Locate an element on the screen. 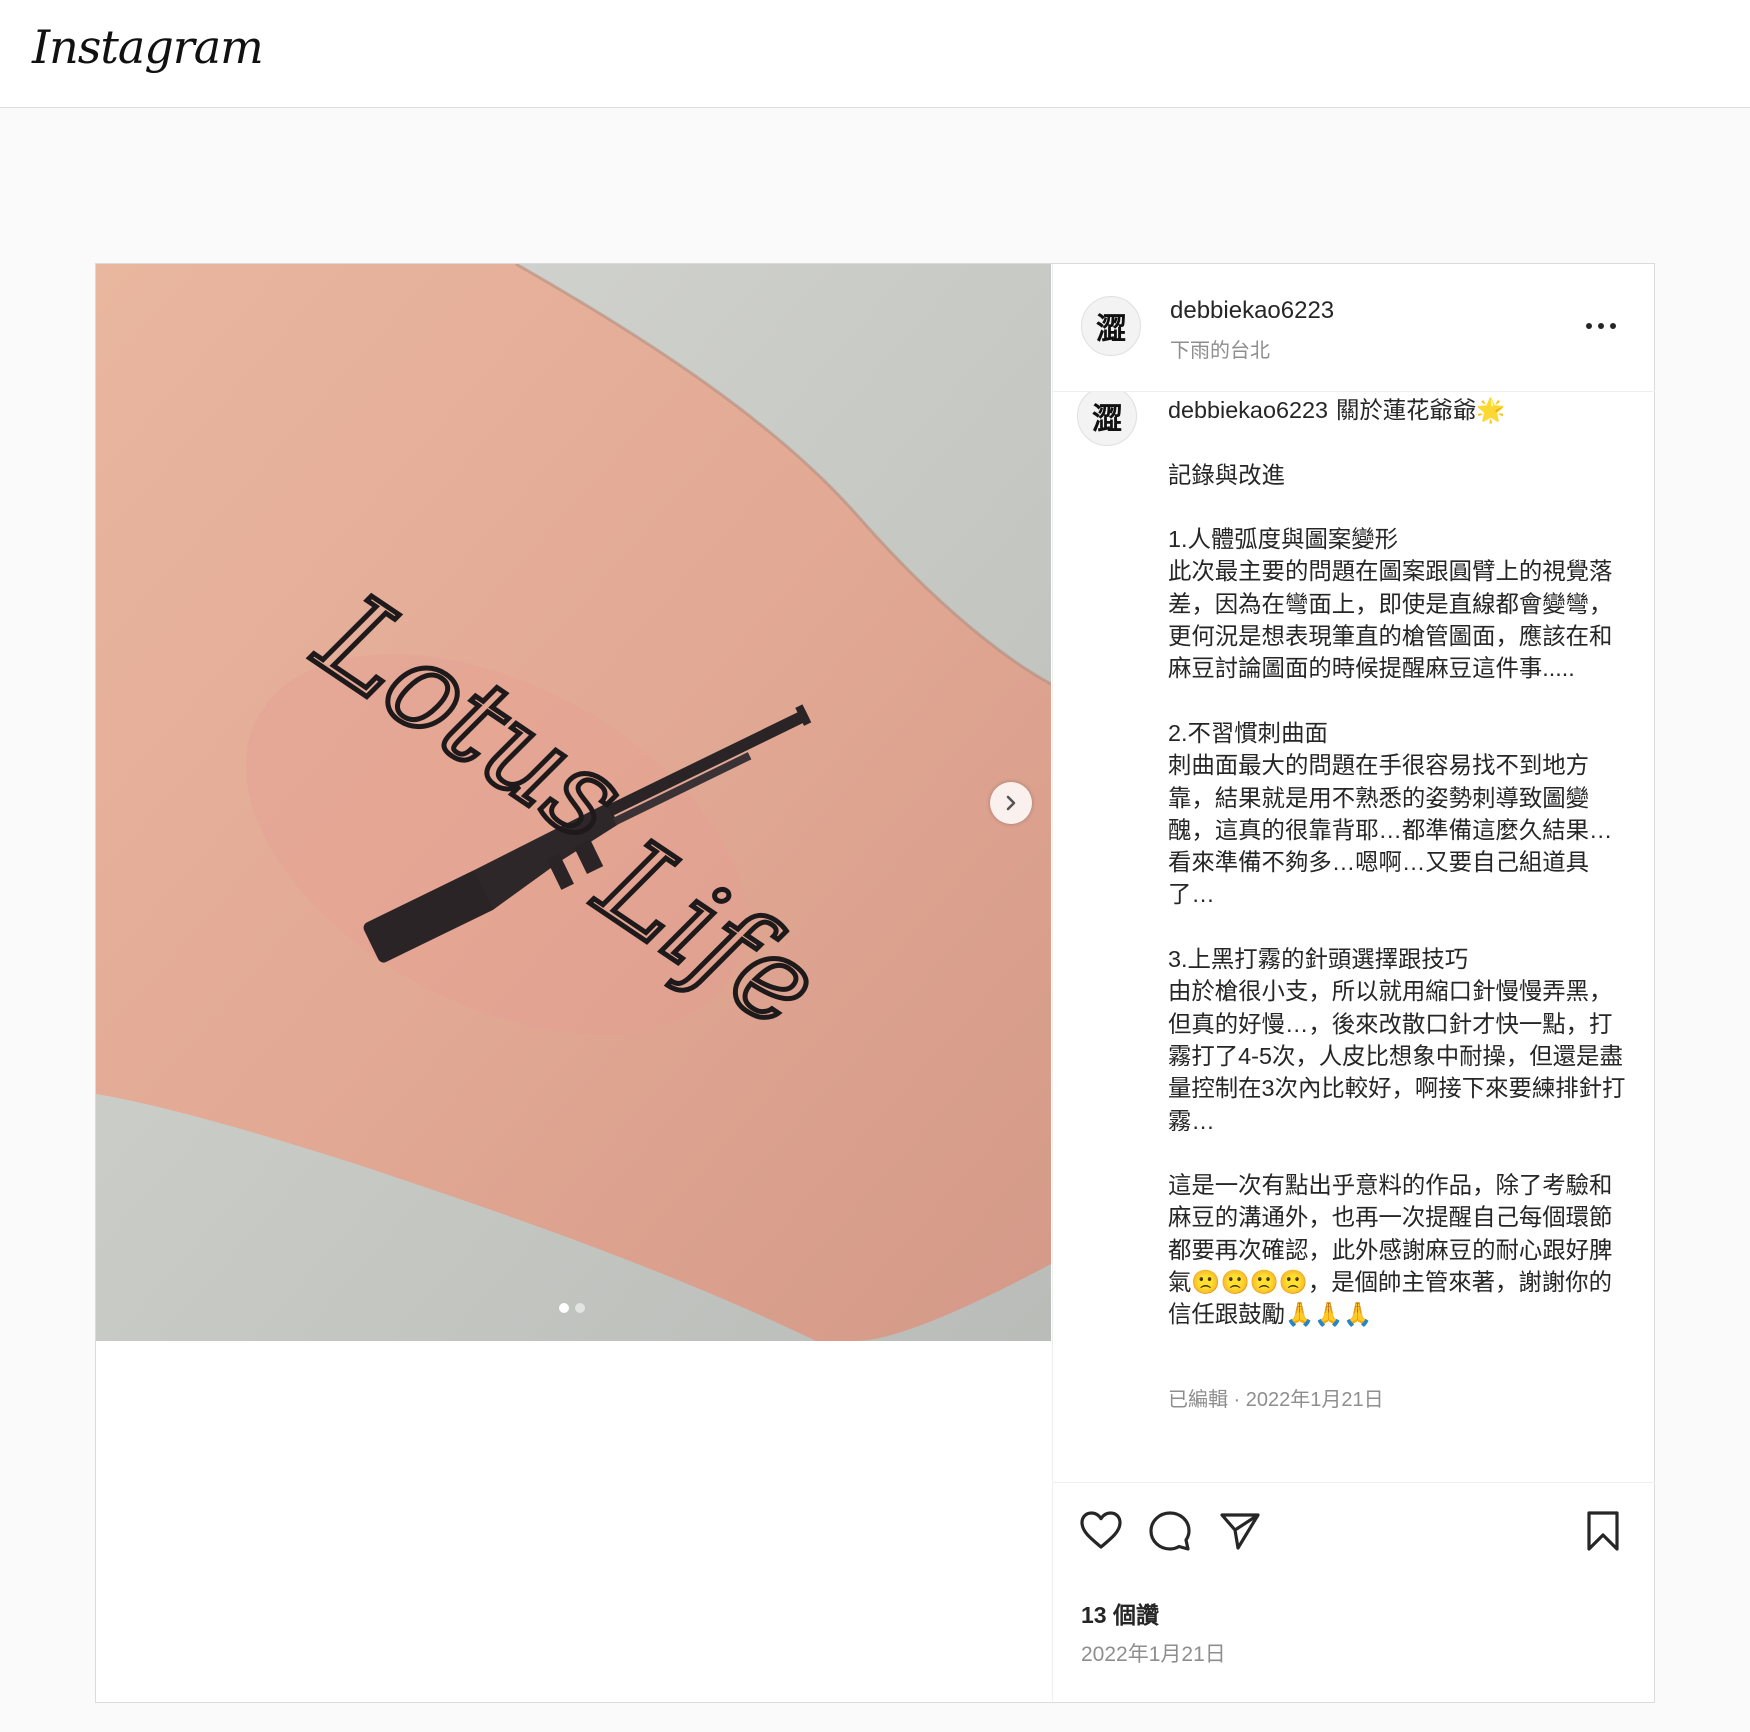 This screenshot has height=1732, width=1750. post-date: 2022年1月21日 is located at coordinates (1153, 1653).